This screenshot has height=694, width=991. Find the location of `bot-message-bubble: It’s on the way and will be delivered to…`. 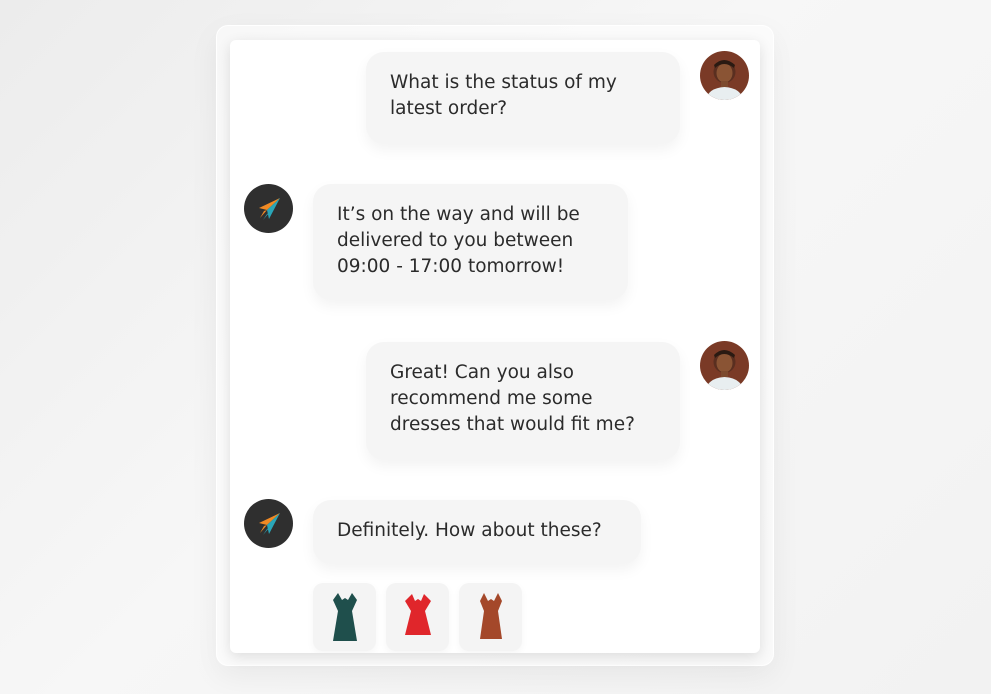

bot-message-bubble: It’s on the way and will be delivered to… is located at coordinates (470, 242).